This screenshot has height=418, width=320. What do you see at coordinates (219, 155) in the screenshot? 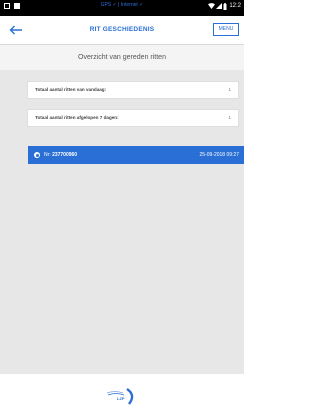
I see `ride-date: 25-09-2018 09:27` at bounding box center [219, 155].